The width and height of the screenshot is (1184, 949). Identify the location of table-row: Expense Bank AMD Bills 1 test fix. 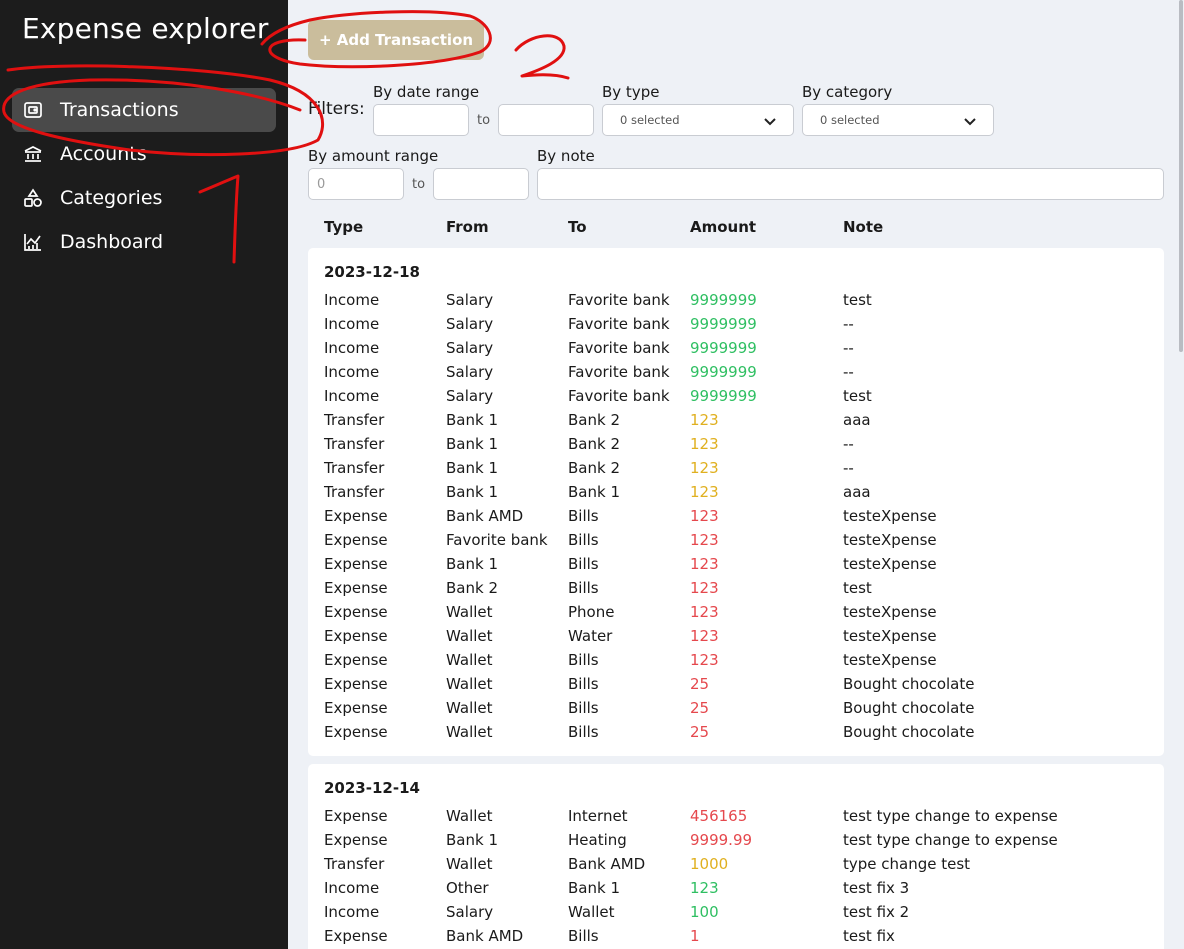
(736, 936).